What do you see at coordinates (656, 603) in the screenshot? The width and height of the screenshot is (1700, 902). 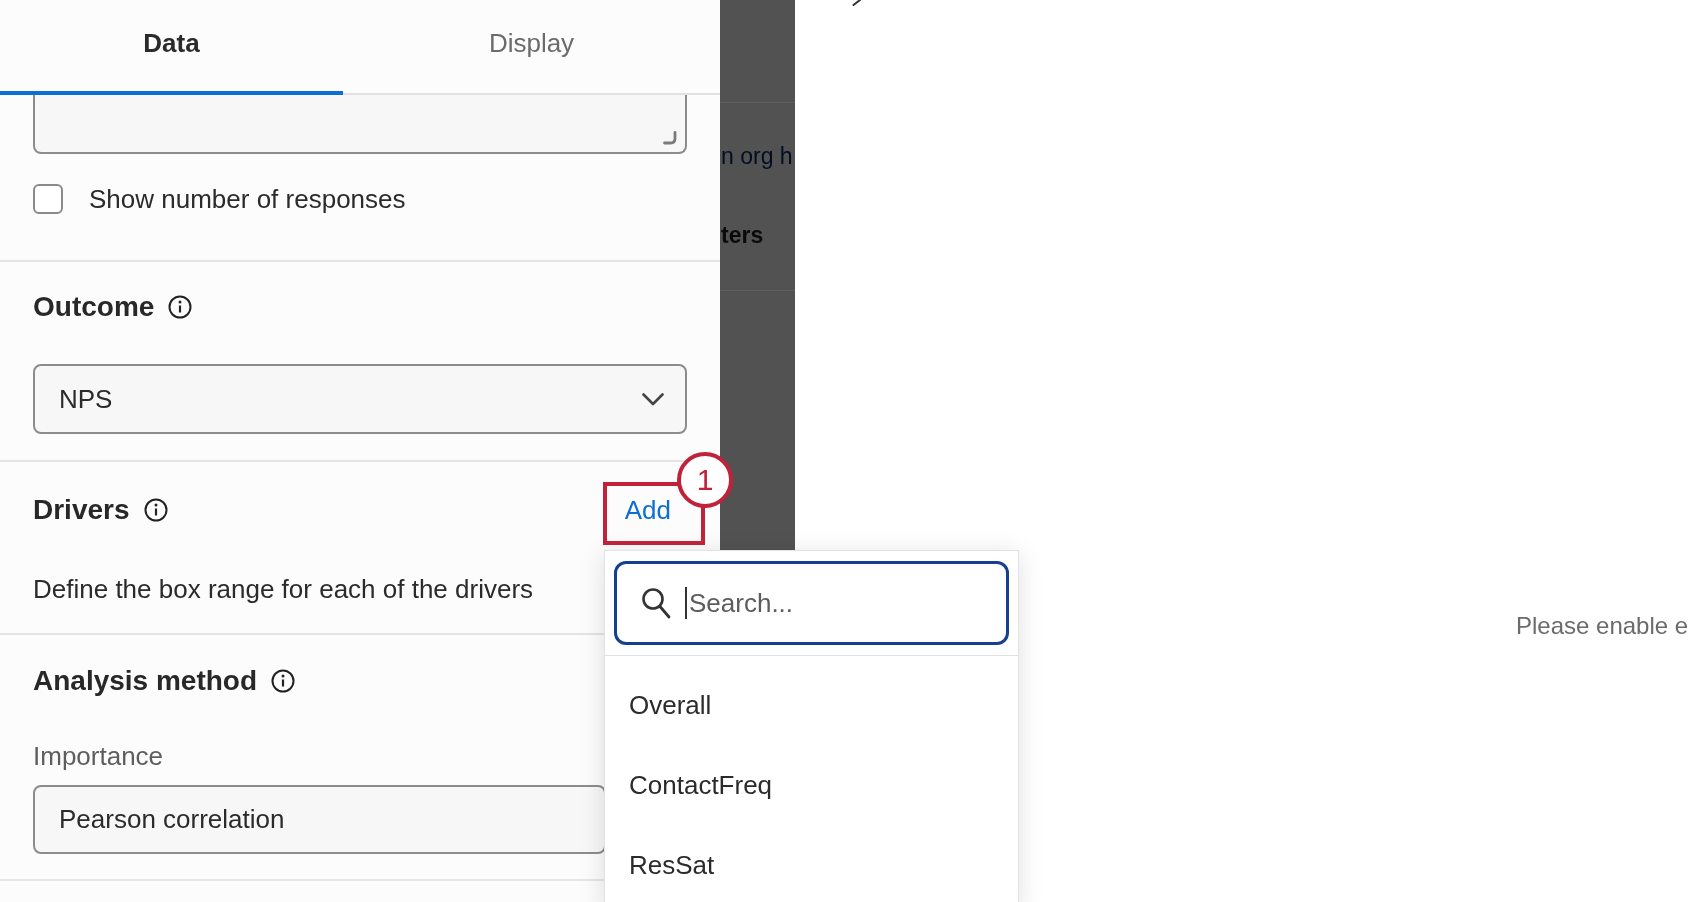 I see `search-icon` at bounding box center [656, 603].